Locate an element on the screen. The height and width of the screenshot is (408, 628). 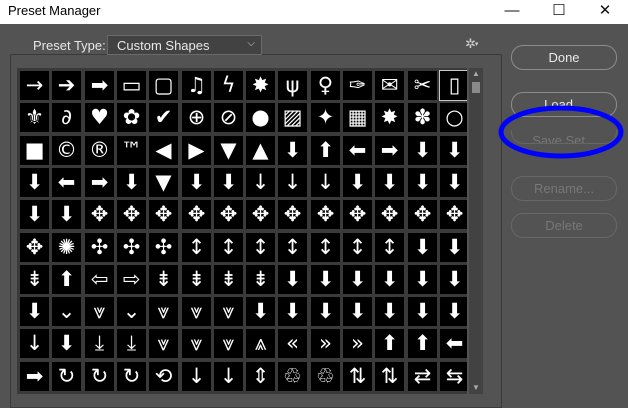
shape-cell: ▲ is located at coordinates (260, 150).